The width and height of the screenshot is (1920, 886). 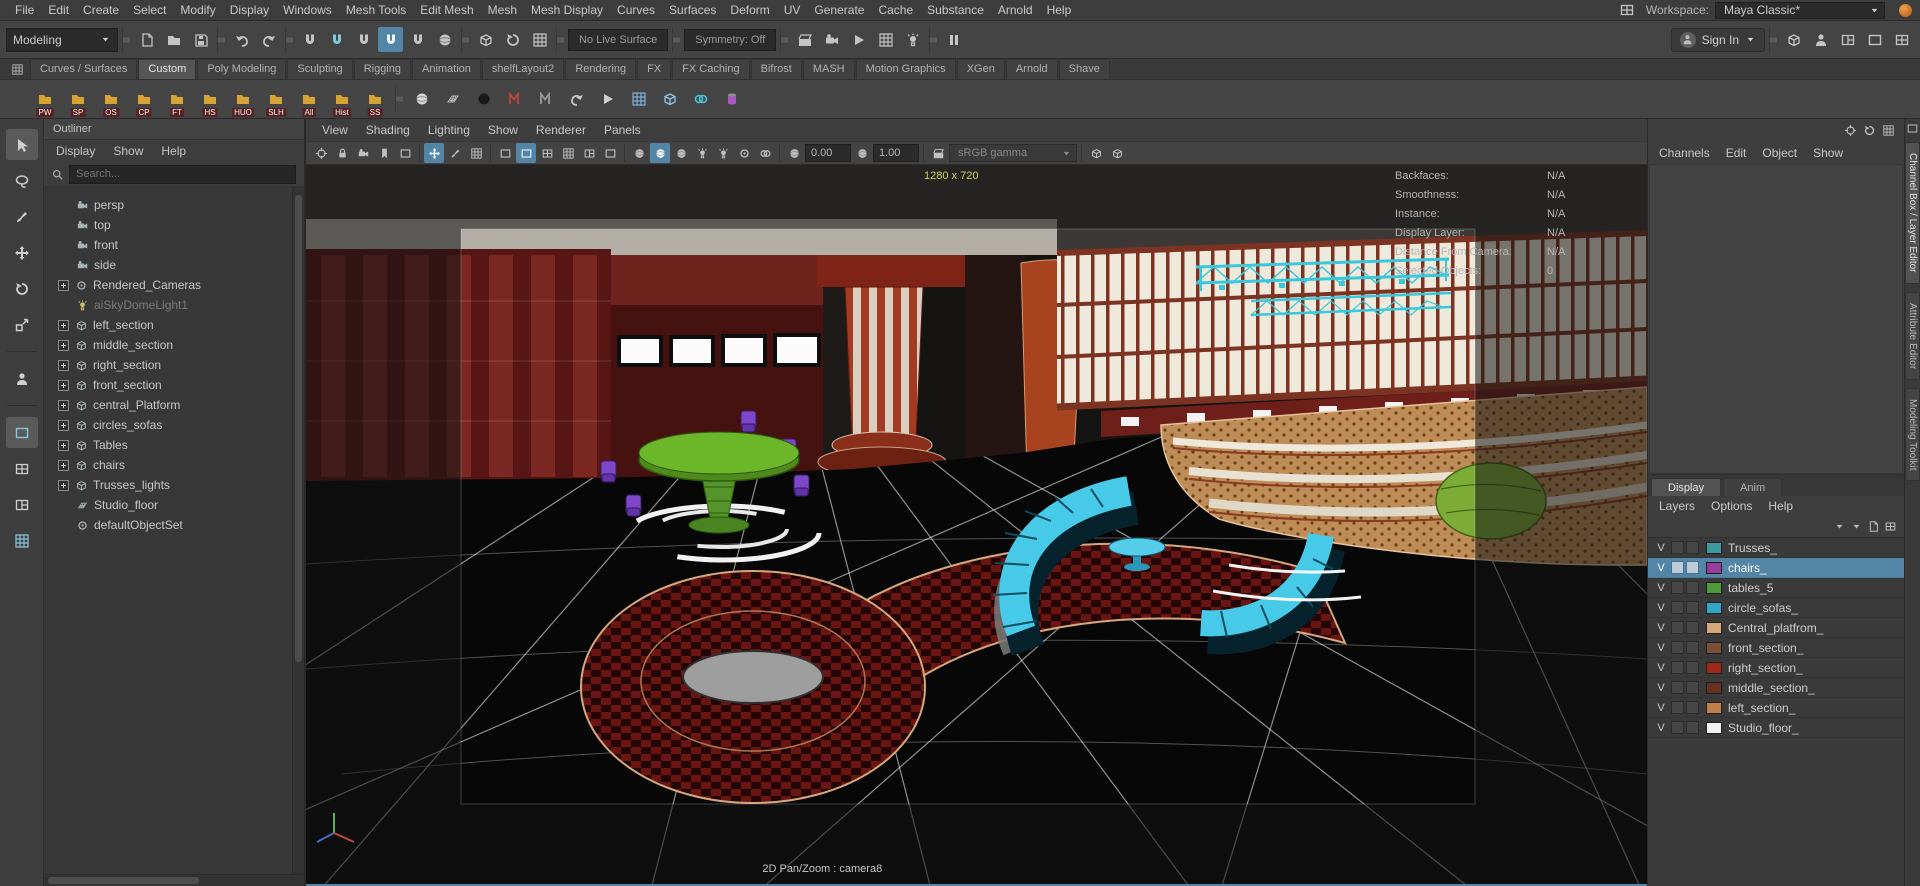 I want to click on menu-cache: Cache, so click(x=895, y=10).